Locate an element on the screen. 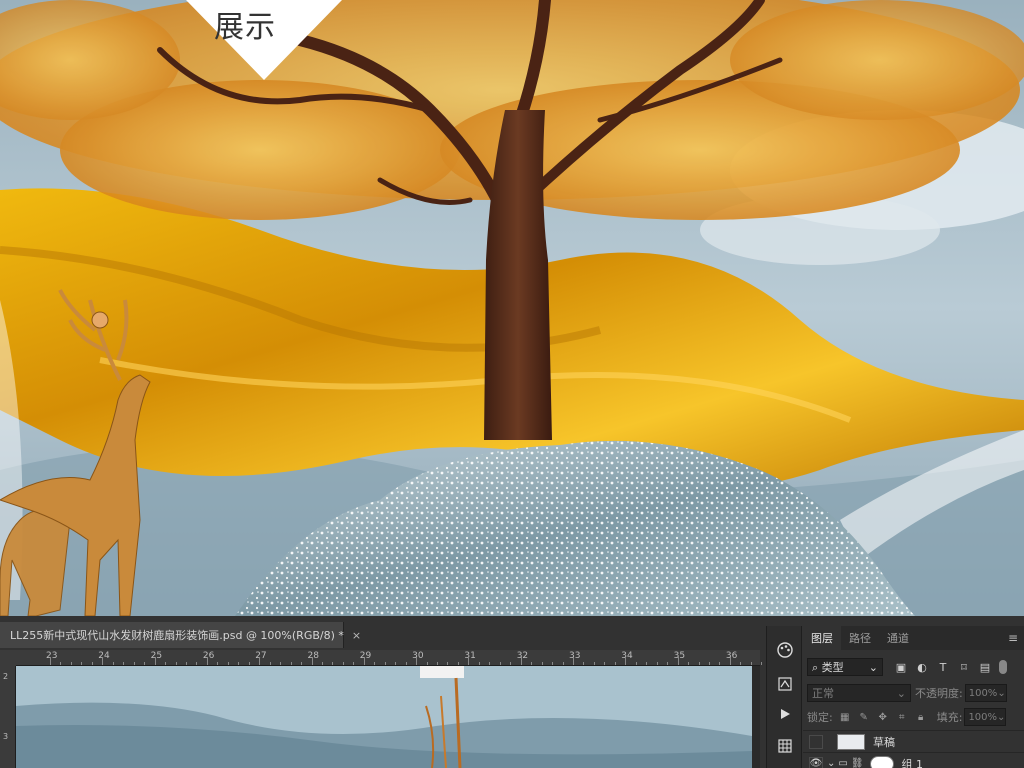 This screenshot has height=768, width=1024. lock-all-icon: 🔒︎ is located at coordinates (921, 717).